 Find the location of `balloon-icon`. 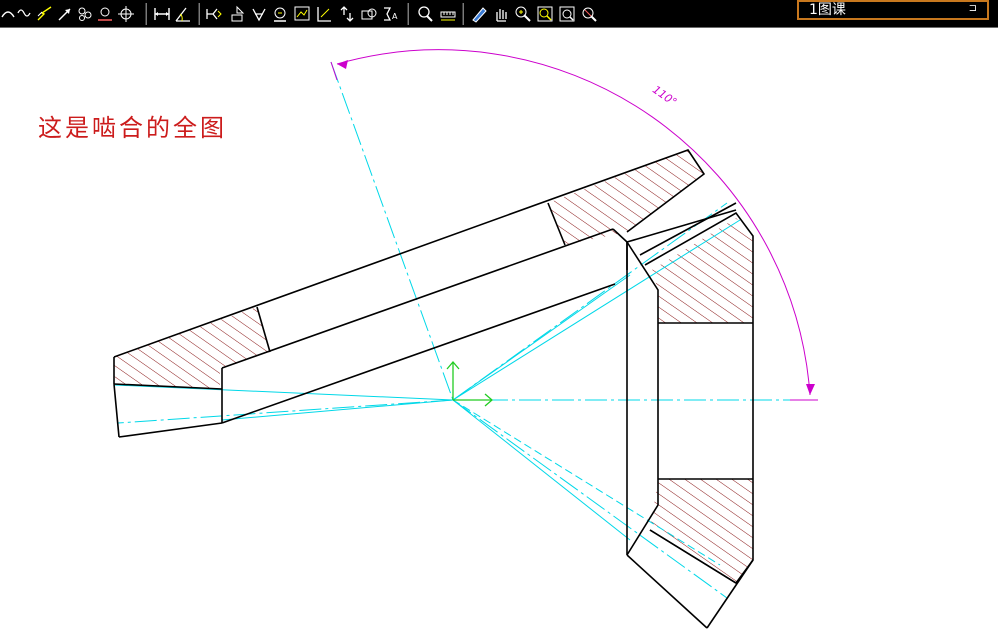

balloon-icon is located at coordinates (347, 14).